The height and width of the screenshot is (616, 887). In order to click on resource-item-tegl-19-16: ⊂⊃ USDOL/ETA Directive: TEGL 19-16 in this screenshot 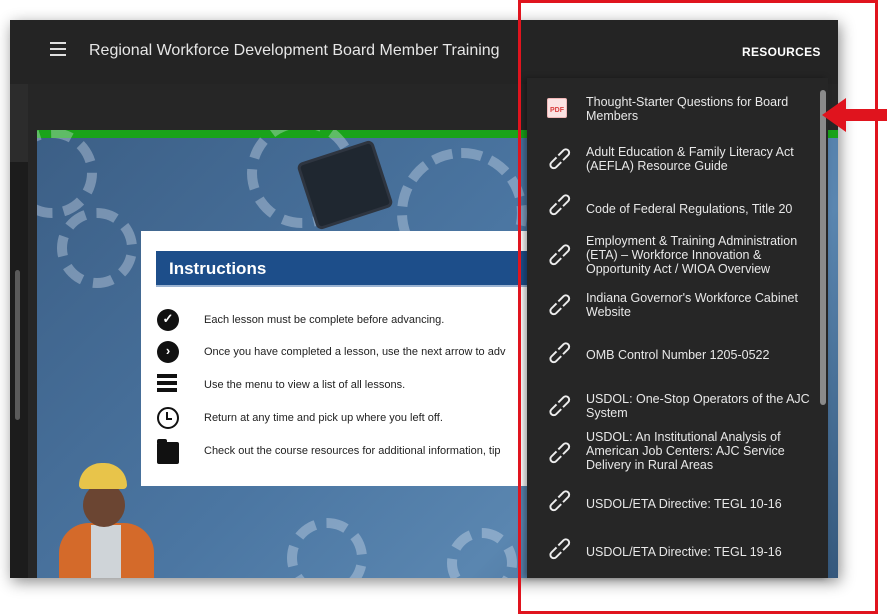, I will do `click(674, 554)`.